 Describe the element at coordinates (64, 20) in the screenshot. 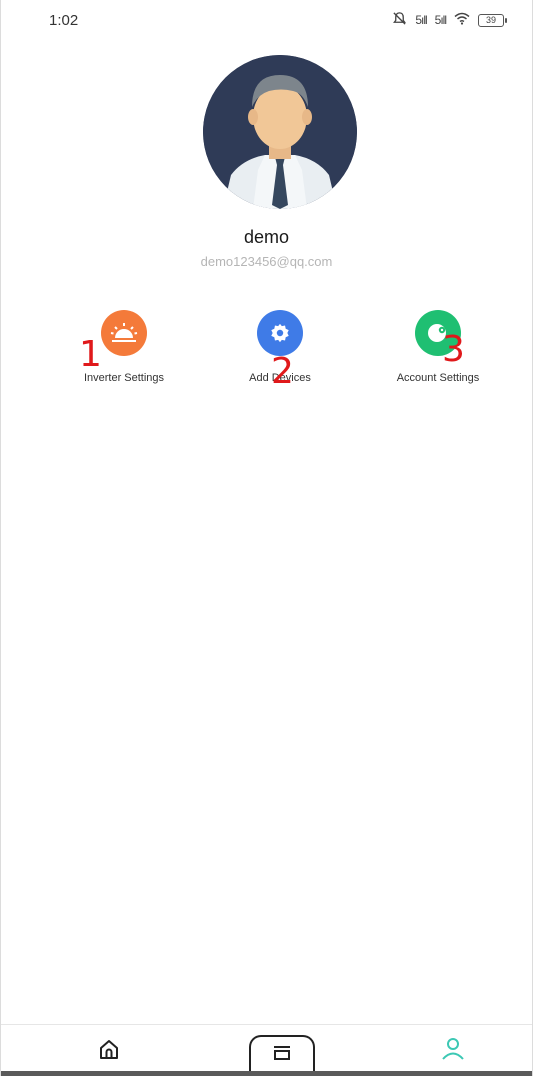

I see `status-time: 1:02` at that location.